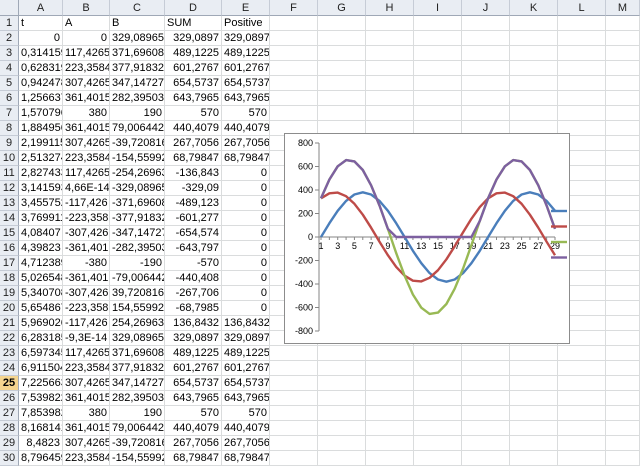 This screenshot has width=640, height=466. What do you see at coordinates (86, 83) in the screenshot?
I see `cell: 307,4265` at bounding box center [86, 83].